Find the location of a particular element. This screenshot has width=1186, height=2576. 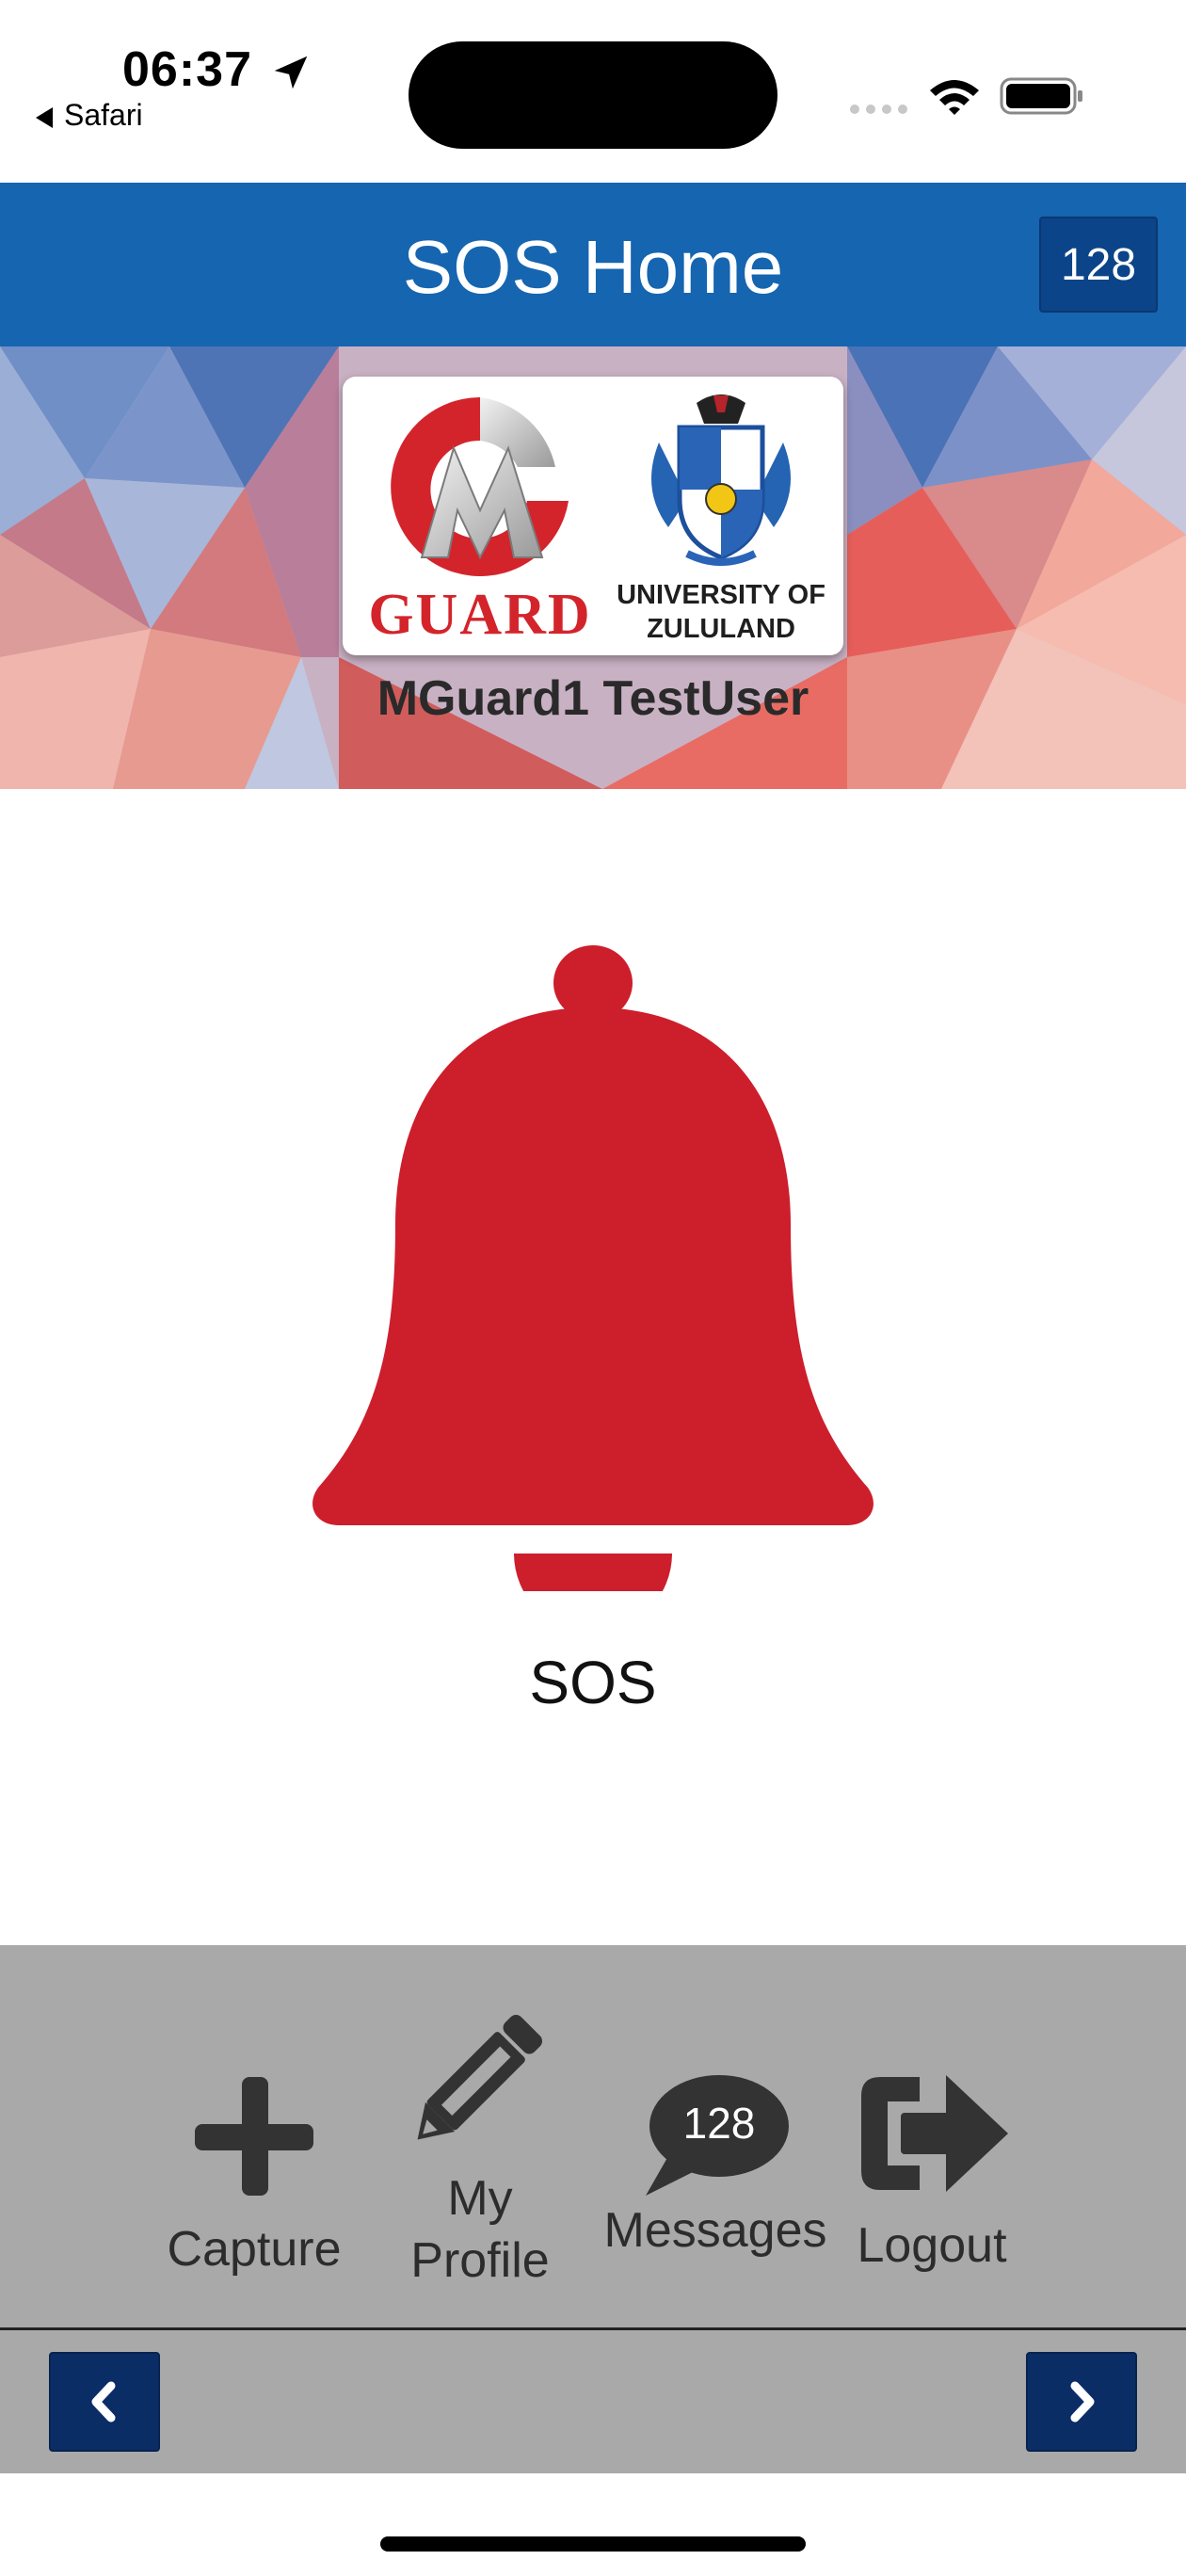

nav-profile-label-line2: Profile is located at coordinates (480, 2260).